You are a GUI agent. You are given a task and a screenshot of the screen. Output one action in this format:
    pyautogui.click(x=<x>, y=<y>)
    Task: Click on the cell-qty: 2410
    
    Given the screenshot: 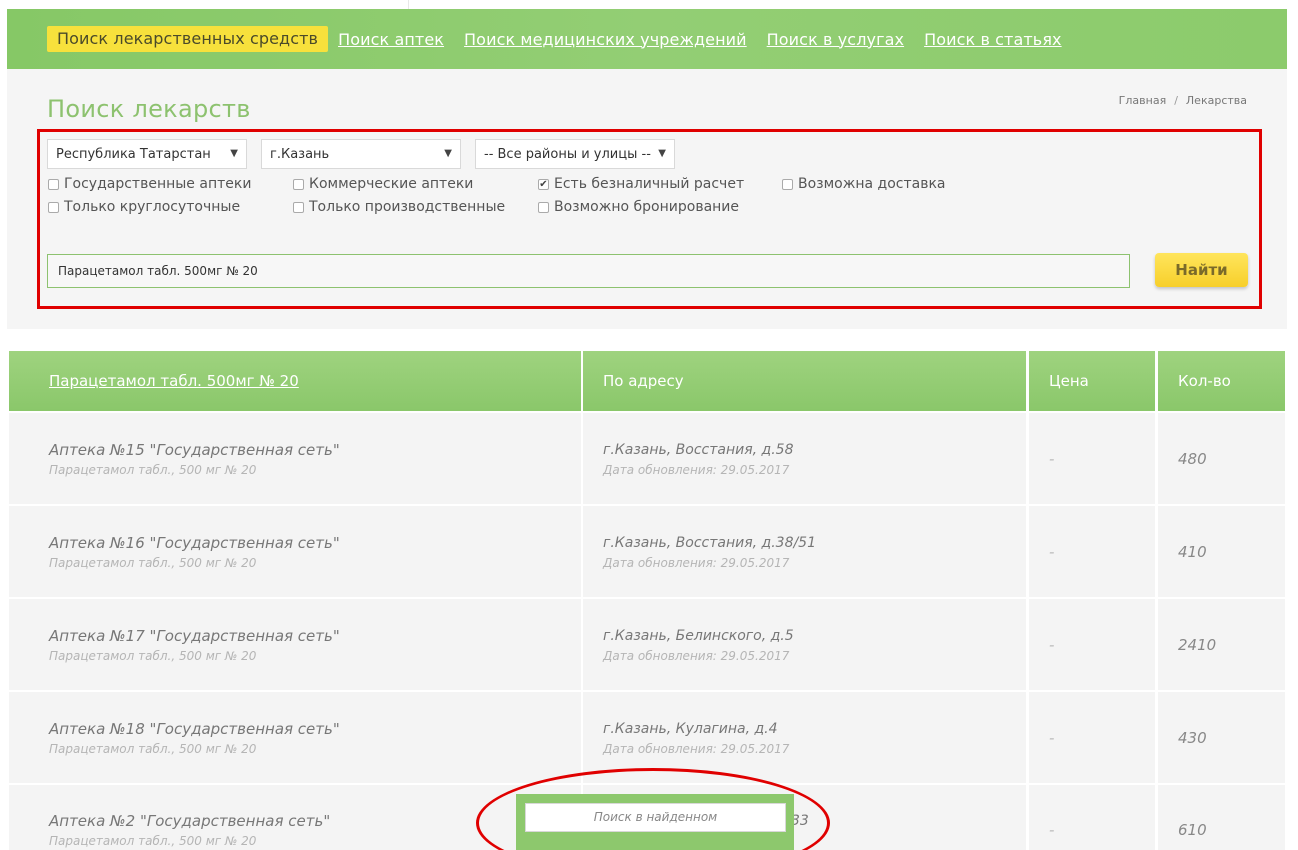 What is the action you would take?
    pyautogui.click(x=1221, y=644)
    